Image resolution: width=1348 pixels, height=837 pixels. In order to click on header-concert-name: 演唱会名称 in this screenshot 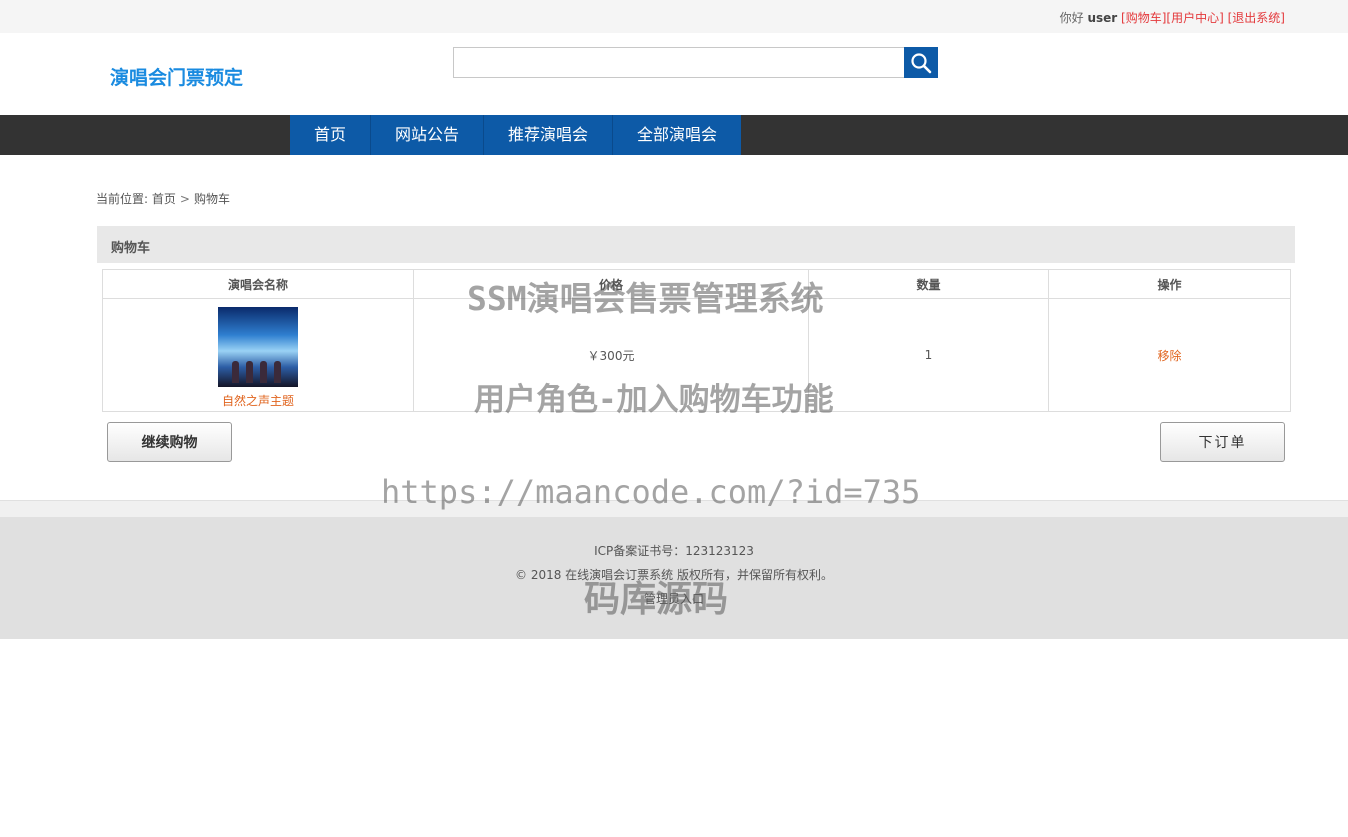, I will do `click(258, 284)`.